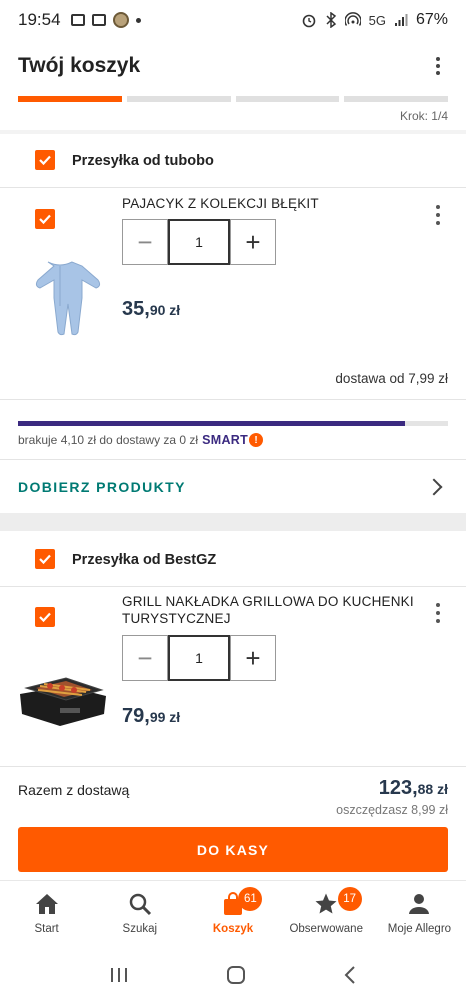  I want to click on item-1-checkbox, so click(45, 219).